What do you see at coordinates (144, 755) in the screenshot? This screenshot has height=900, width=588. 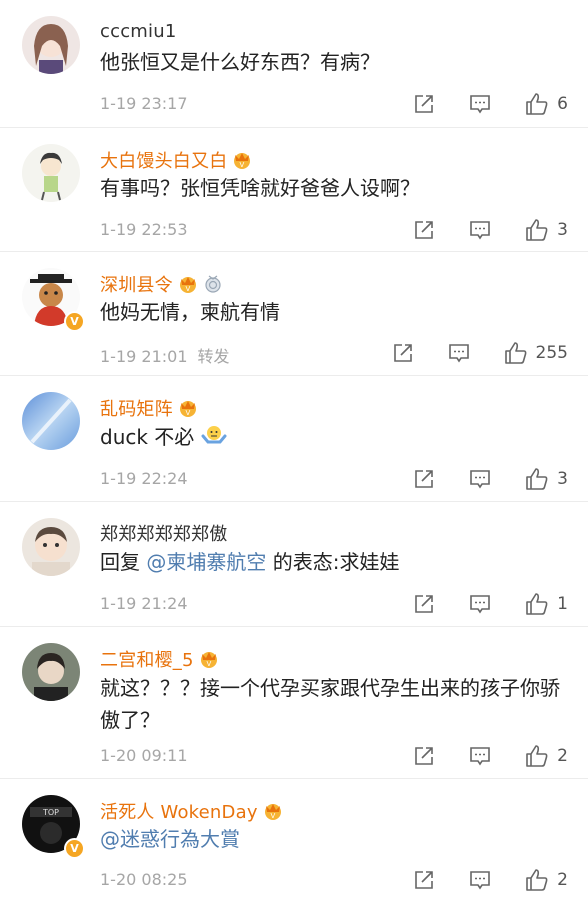 I see `timestamp: 1-20 09:11` at bounding box center [144, 755].